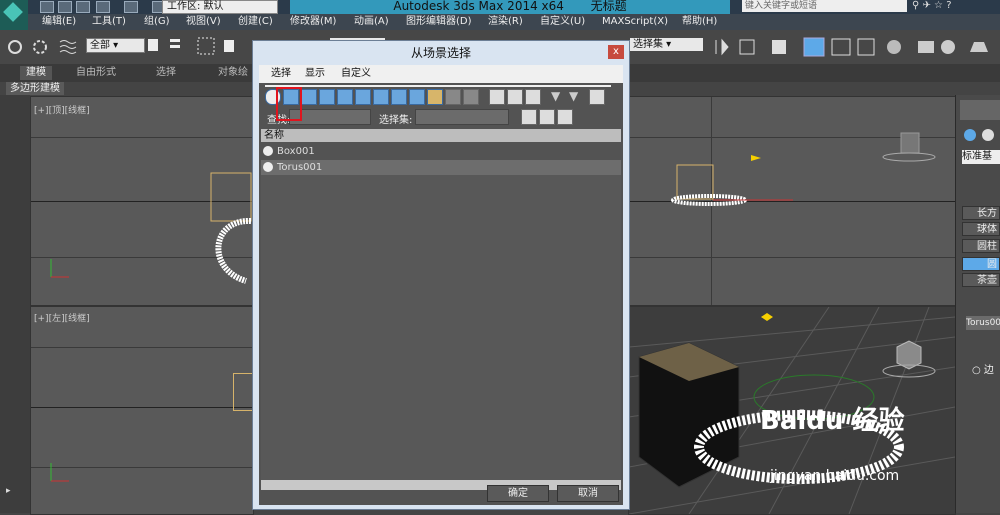 The height and width of the screenshot is (515, 1000). Describe the element at coordinates (43, 48) in the screenshot. I see `link-tools-icons` at that location.